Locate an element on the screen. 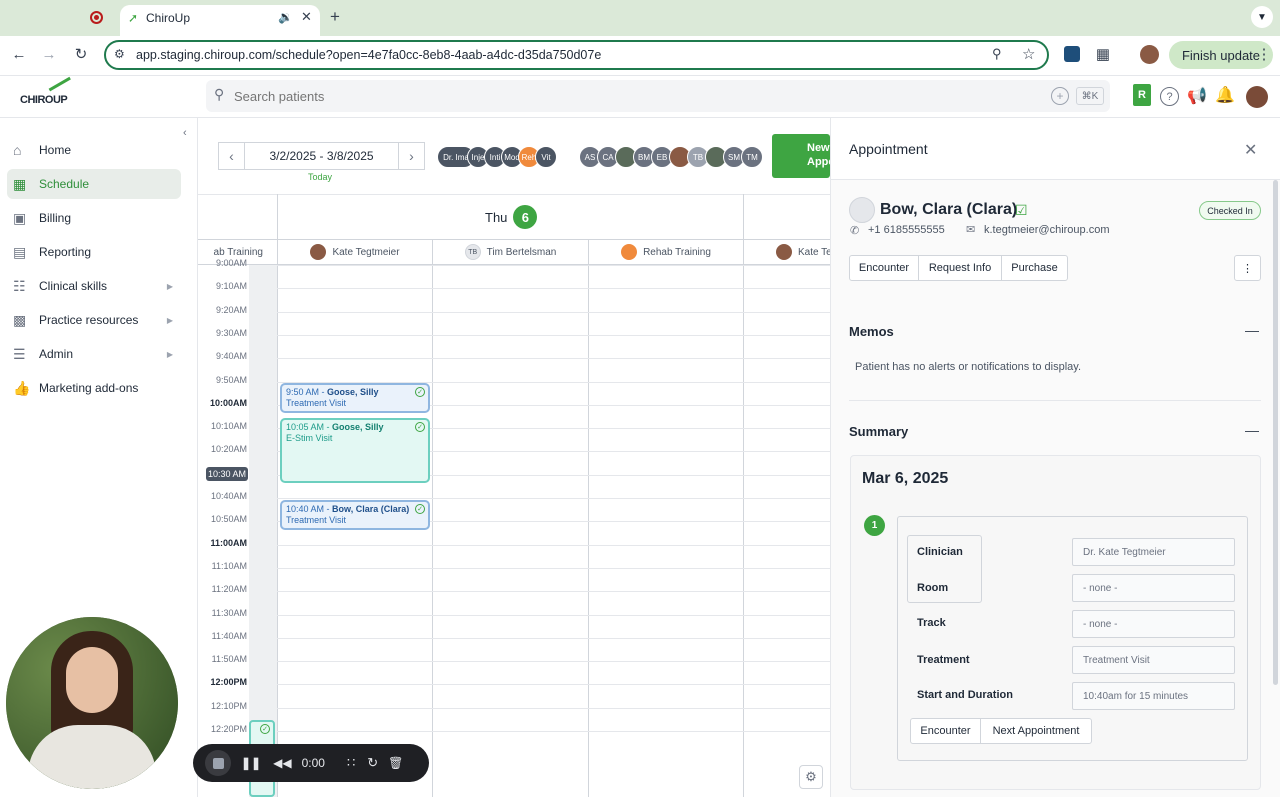 This screenshot has height=797, width=1280. sidebar-item-practice-resources: ▩ Practice resources ▶ is located at coordinates (94, 320).